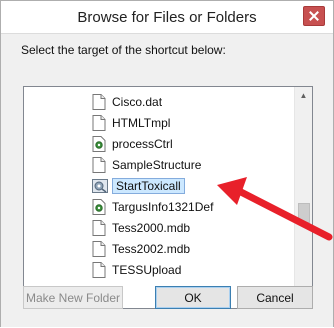  I want to click on tree-item-label: StartToxicall, so click(148, 185).